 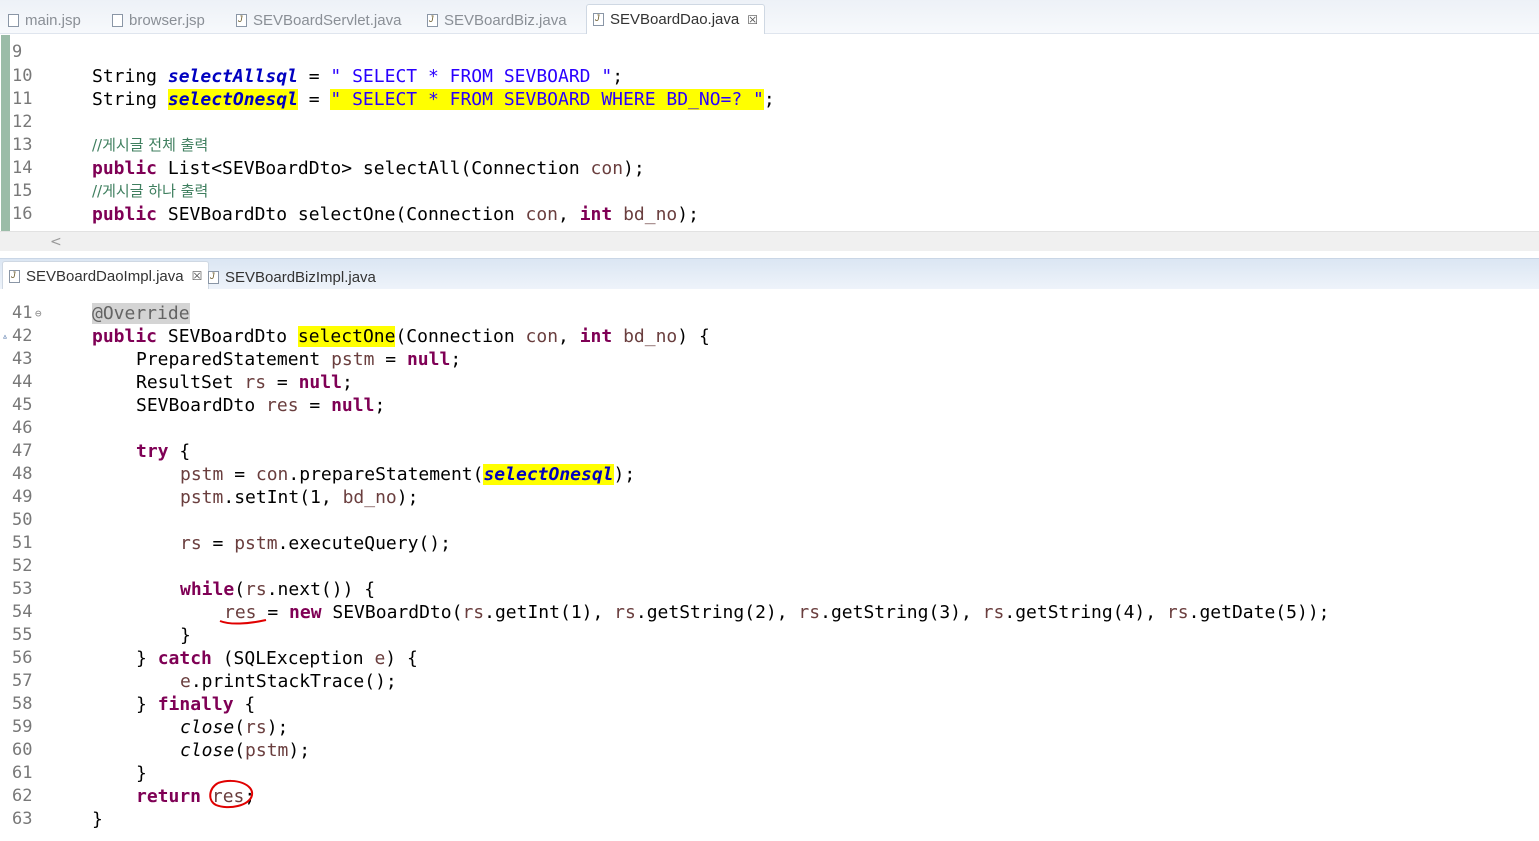 I want to click on tab-label: main.jsp, so click(x=53, y=20).